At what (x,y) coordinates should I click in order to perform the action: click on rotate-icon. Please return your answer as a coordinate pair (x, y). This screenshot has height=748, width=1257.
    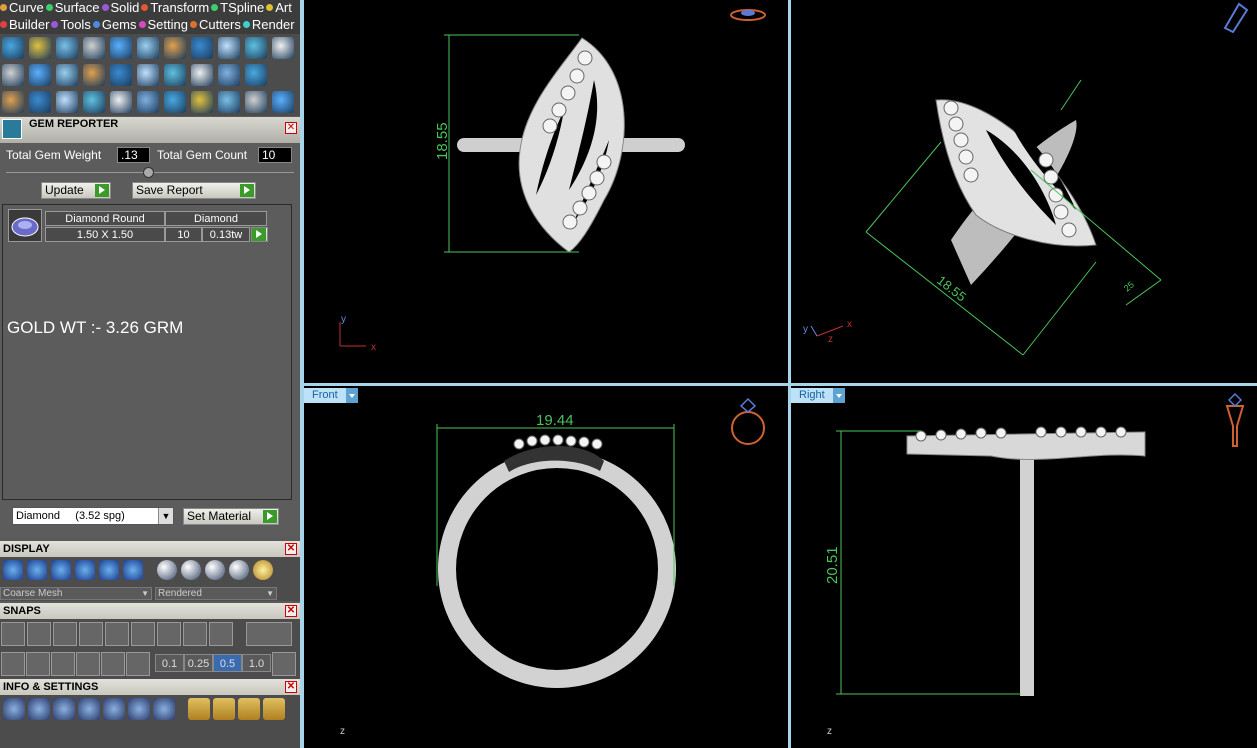
    Looking at the image, I should click on (148, 102).